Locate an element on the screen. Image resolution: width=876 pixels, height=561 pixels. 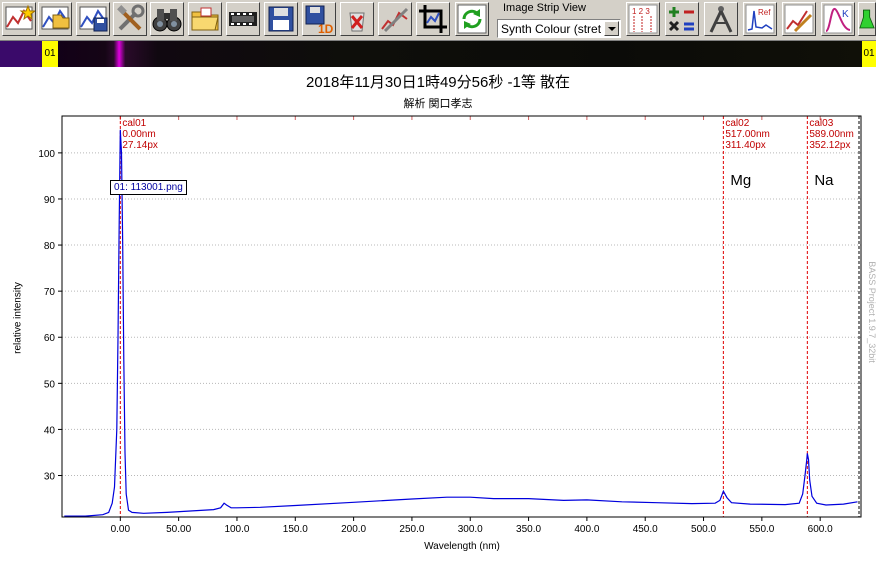
calibration-label: 311.40px is located at coordinates (745, 145).